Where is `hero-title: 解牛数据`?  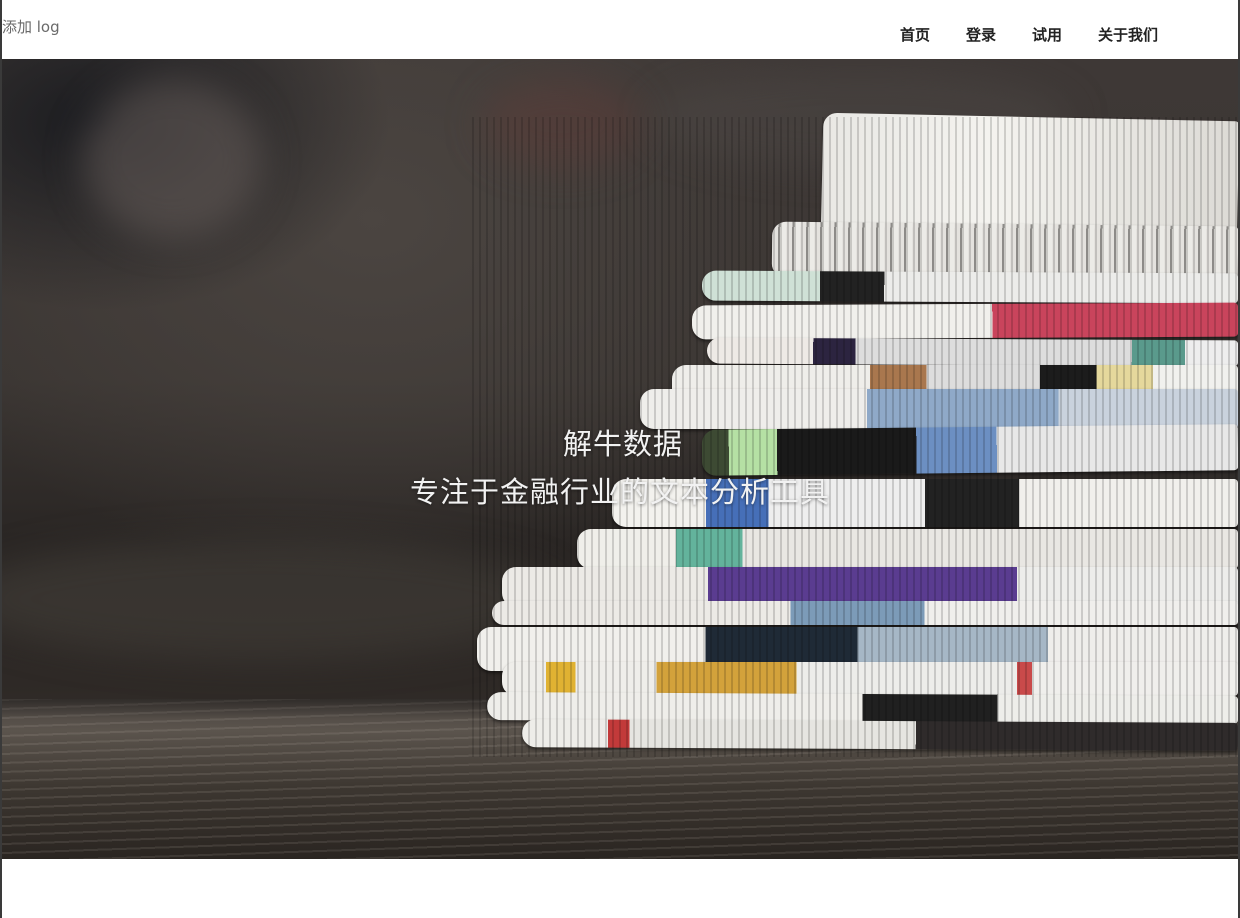 hero-title: 解牛数据 is located at coordinates (622, 444).